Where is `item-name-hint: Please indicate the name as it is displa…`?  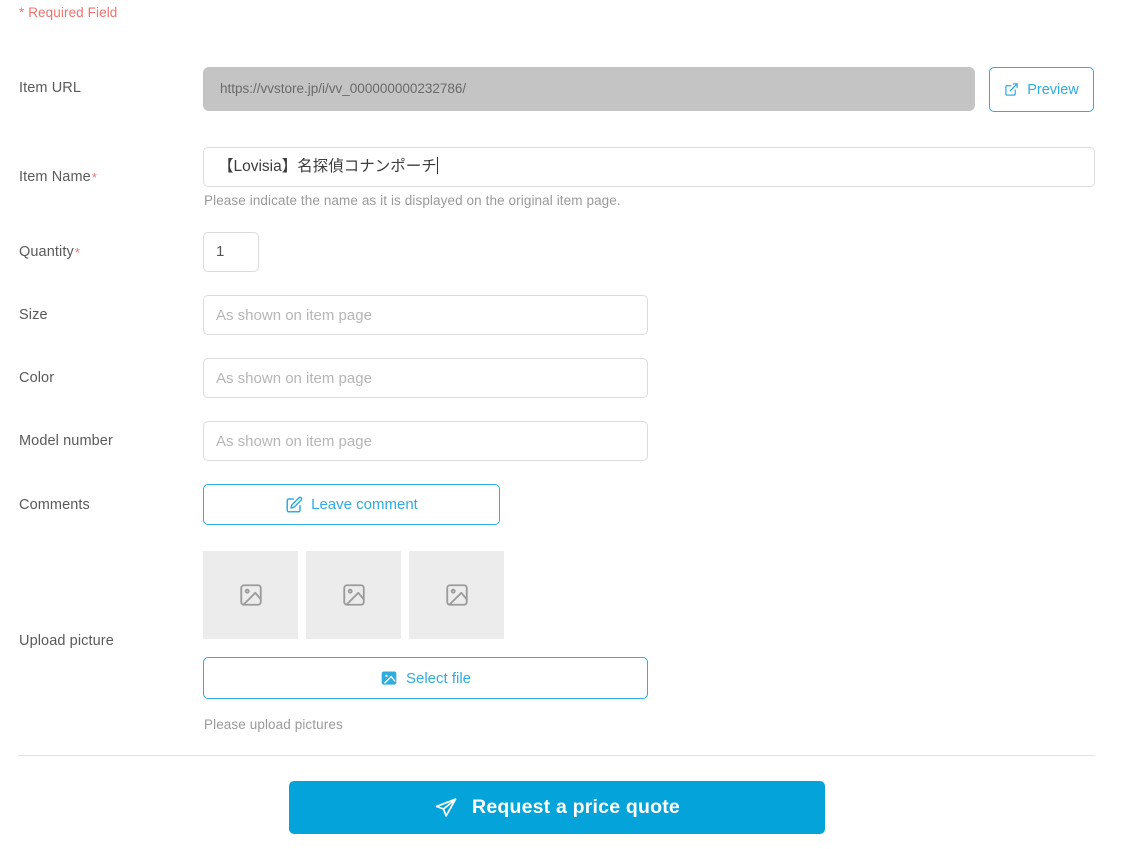 item-name-hint: Please indicate the name as it is displa… is located at coordinates (412, 200).